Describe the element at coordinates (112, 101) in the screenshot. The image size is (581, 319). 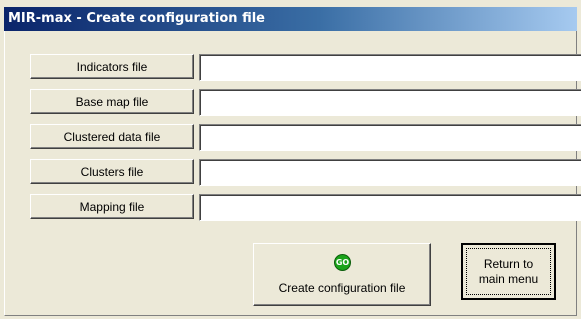
I see `base-map-file-button: Base map file` at that location.